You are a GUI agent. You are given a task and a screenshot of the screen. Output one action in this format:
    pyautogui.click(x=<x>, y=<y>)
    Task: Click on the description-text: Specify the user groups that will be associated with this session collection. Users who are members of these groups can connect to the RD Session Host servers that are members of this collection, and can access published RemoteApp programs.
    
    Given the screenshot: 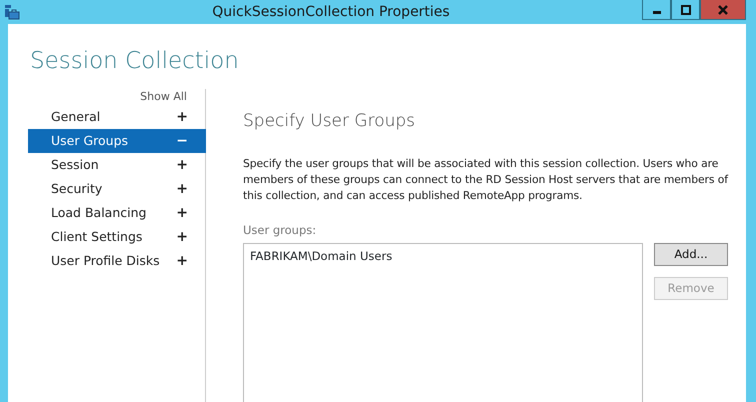 What is the action you would take?
    pyautogui.click(x=486, y=180)
    